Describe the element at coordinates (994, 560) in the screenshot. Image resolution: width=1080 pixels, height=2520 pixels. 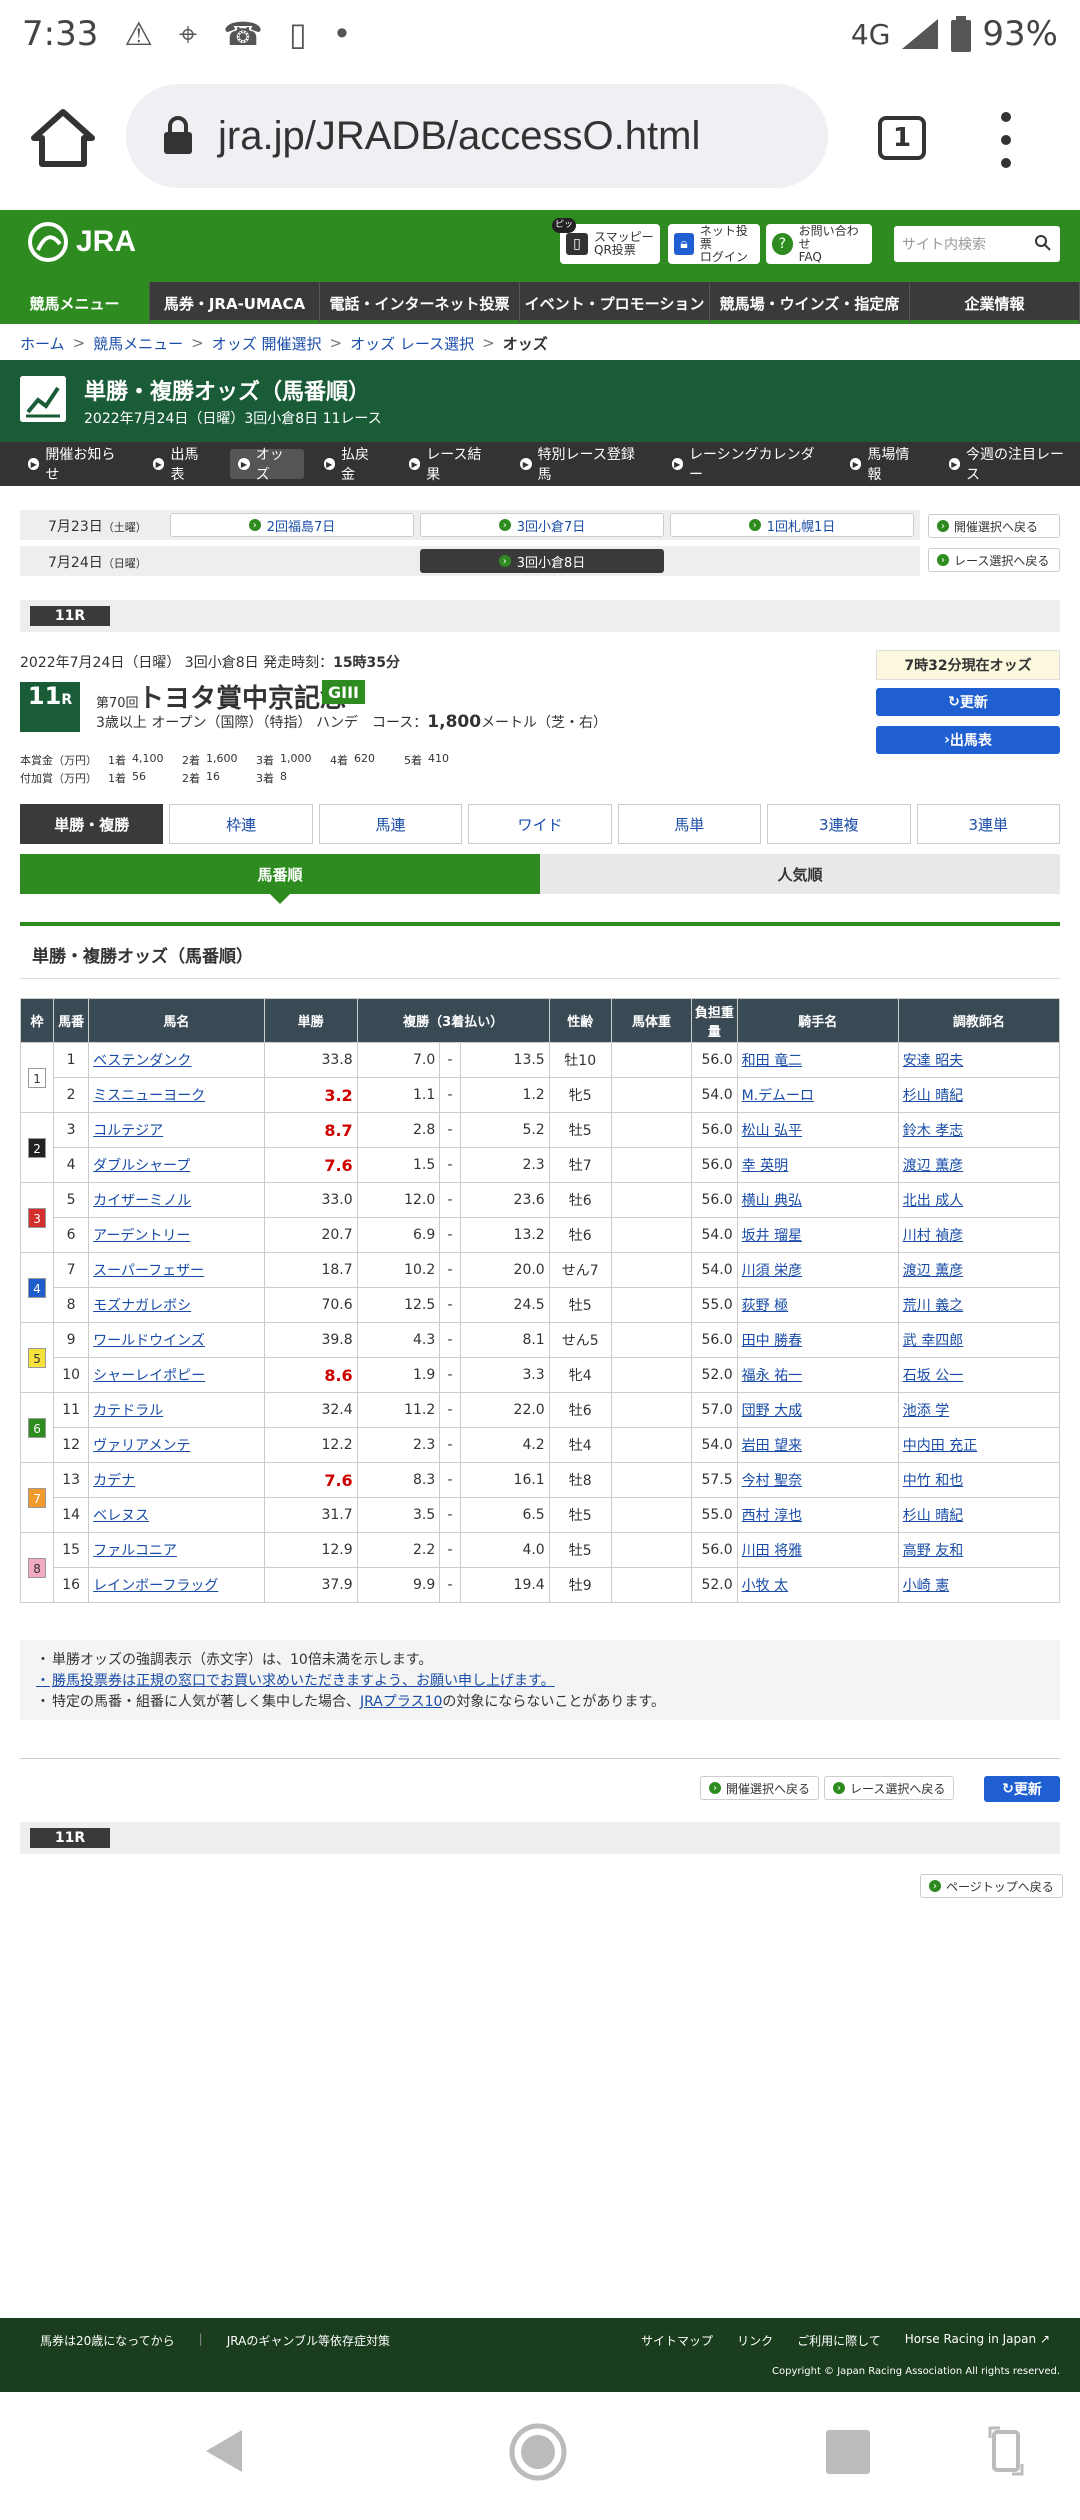
I see `back-to-race-button: レース選択へ戻る` at that location.